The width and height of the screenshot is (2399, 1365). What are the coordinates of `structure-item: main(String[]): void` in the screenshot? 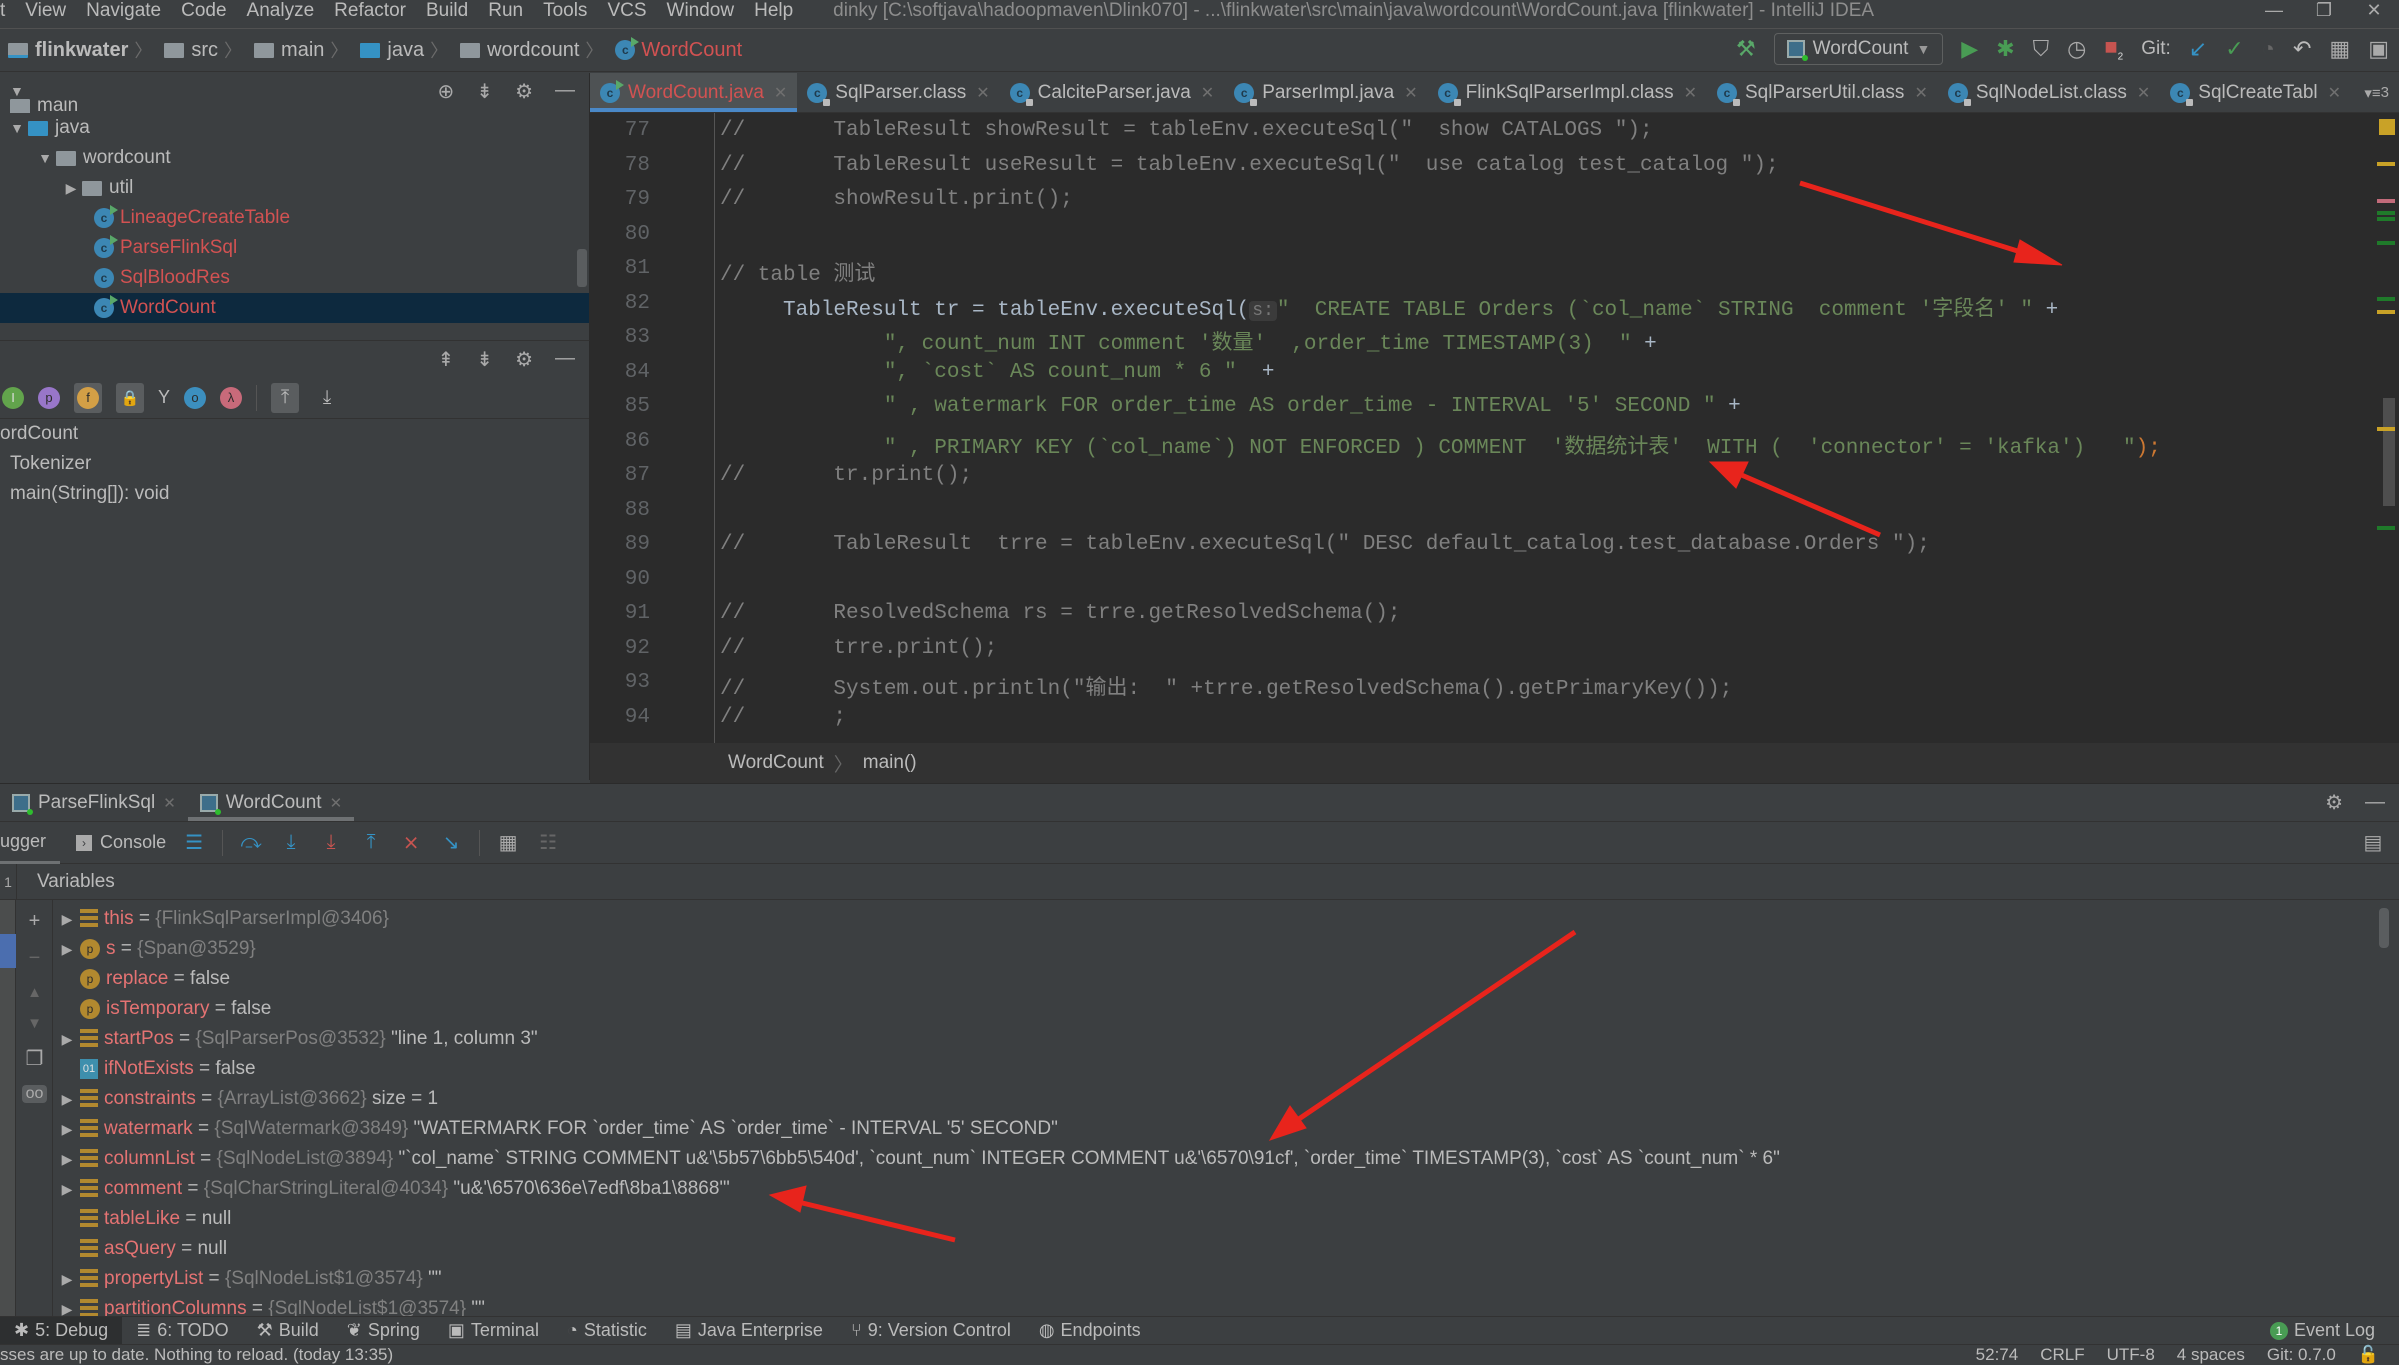 It's located at (294, 494).